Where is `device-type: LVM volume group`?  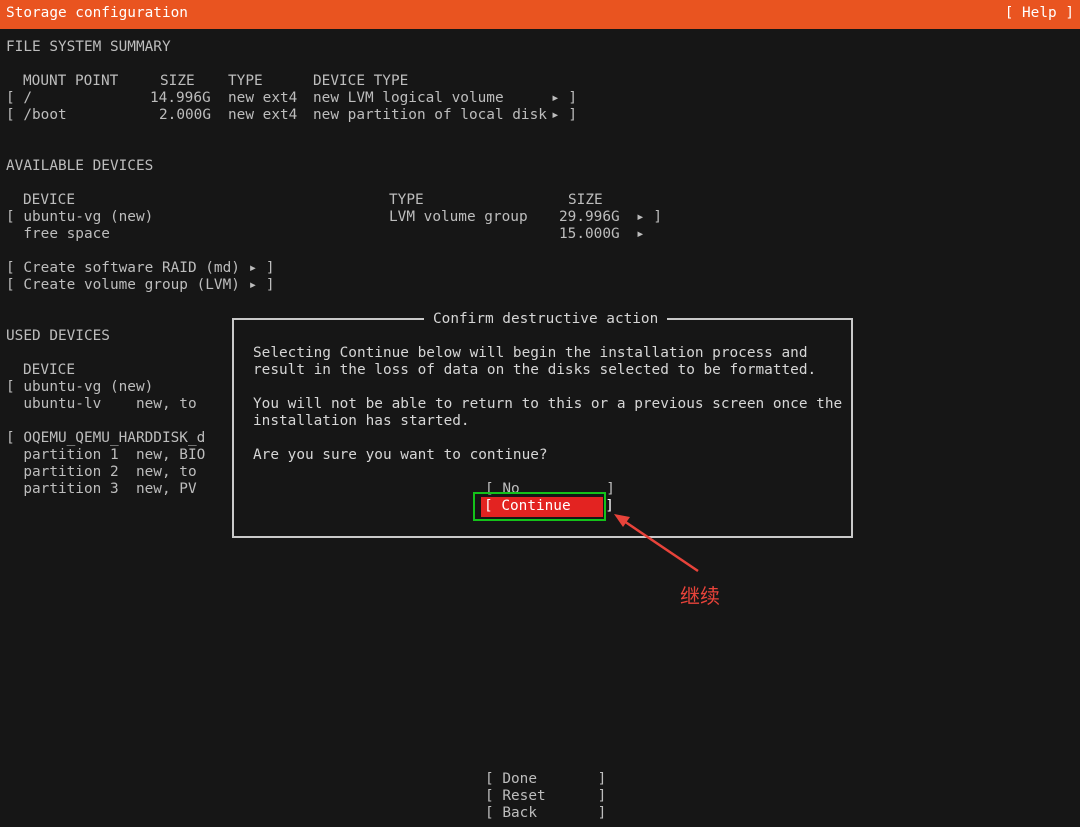 device-type: LVM volume group is located at coordinates (458, 217).